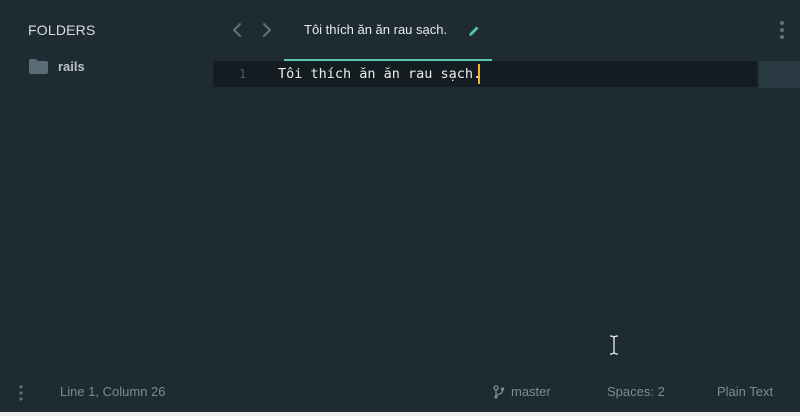  I want to click on git-branch: master, so click(522, 391).